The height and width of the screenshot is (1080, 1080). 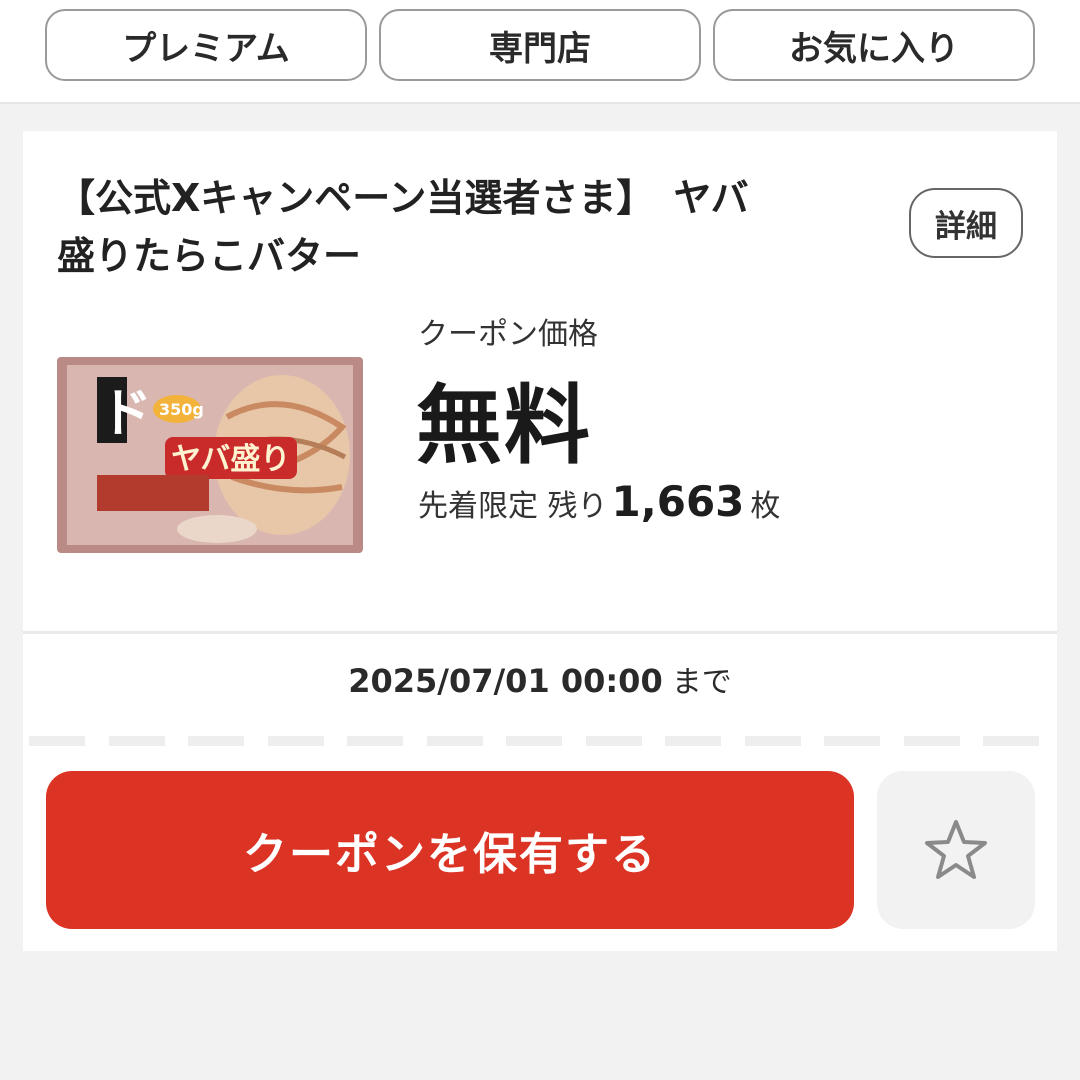 I want to click on filter-specialty-store-button: 専門店, so click(x=540, y=45).